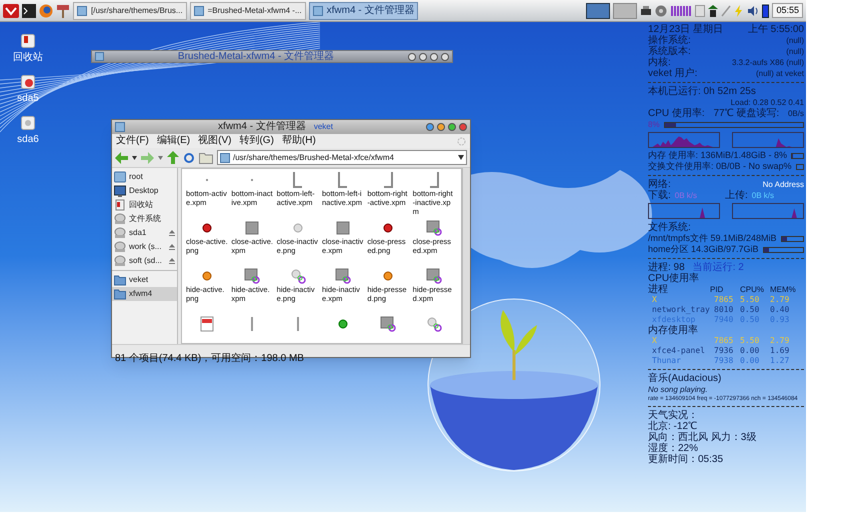 Image resolution: width=843 pixels, height=519 pixels. What do you see at coordinates (673, 330) in the screenshot?
I see `memory-usage-title: 内存使用率` at bounding box center [673, 330].